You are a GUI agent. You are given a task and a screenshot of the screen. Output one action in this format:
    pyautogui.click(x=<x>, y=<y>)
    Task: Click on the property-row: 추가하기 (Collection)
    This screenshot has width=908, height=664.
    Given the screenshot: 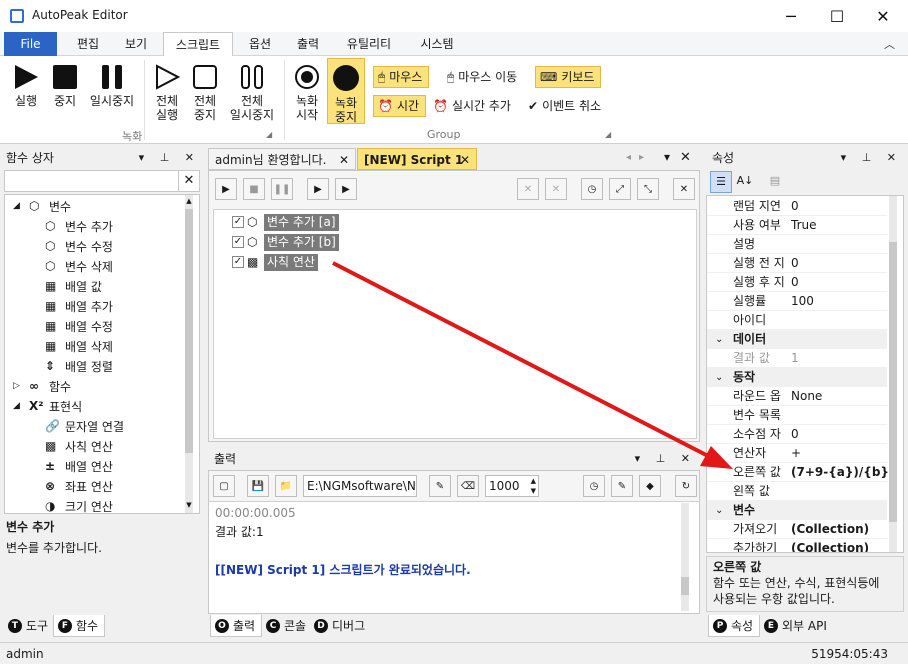 What is the action you would take?
    pyautogui.click(x=797, y=545)
    